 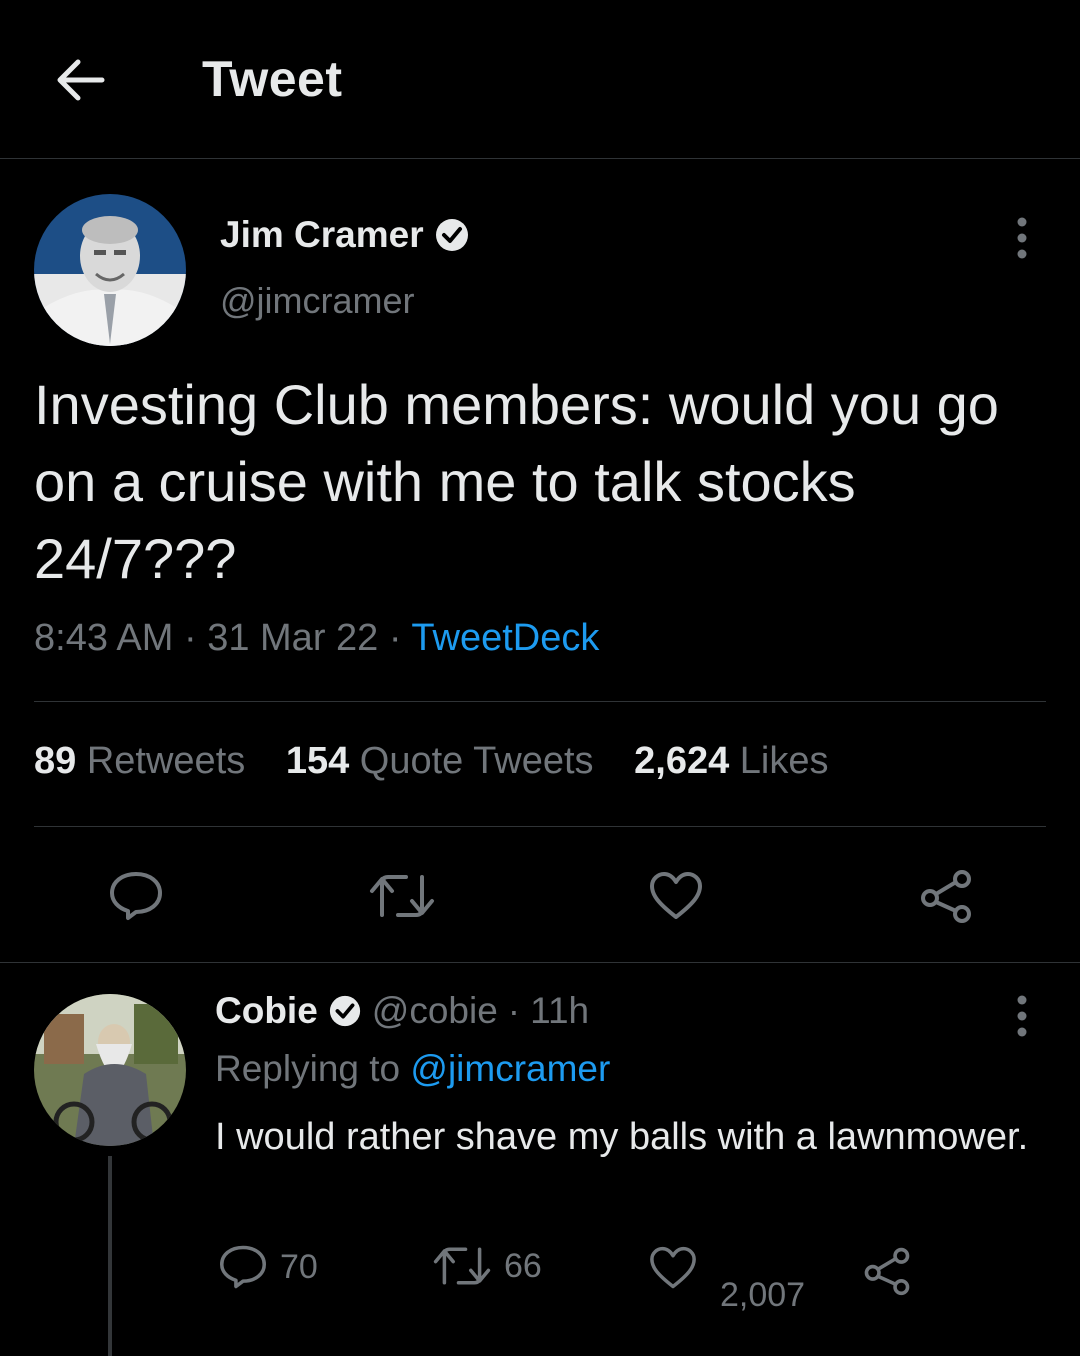 What do you see at coordinates (266, 1011) in the screenshot?
I see `reply-author-name: Cobie` at bounding box center [266, 1011].